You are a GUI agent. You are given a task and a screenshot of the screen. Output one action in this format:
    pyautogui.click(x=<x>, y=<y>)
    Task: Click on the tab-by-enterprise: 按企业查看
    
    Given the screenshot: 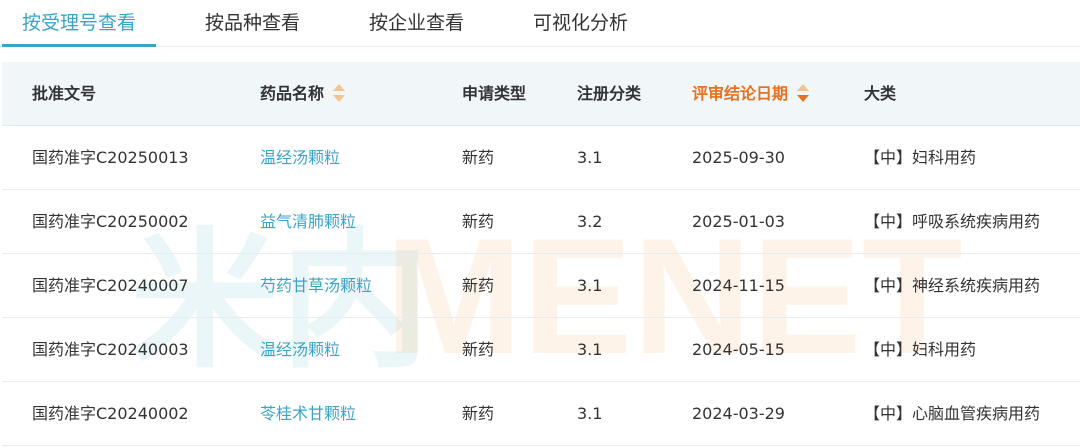 What is the action you would take?
    pyautogui.click(x=416, y=23)
    